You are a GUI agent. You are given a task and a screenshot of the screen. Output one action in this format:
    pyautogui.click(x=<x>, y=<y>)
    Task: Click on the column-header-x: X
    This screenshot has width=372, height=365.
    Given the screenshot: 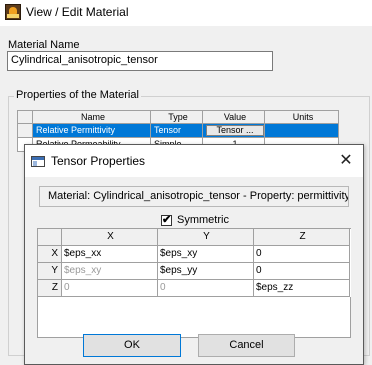 What is the action you would take?
    pyautogui.click(x=110, y=237)
    